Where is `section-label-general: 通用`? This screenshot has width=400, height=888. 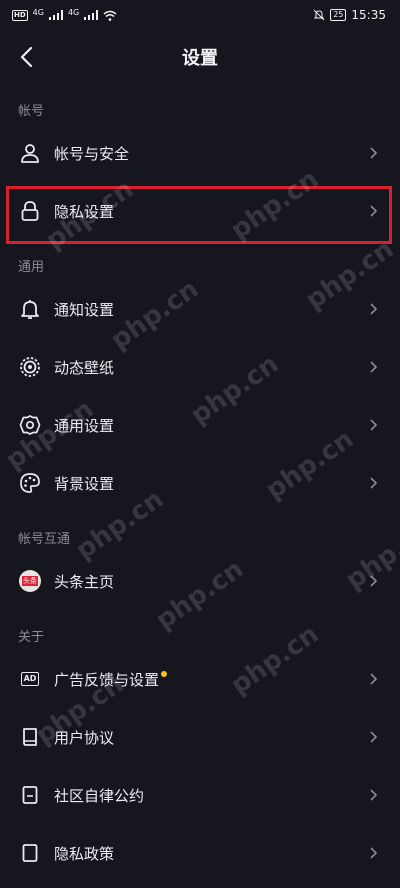
section-label-general: 通用 is located at coordinates (31, 267).